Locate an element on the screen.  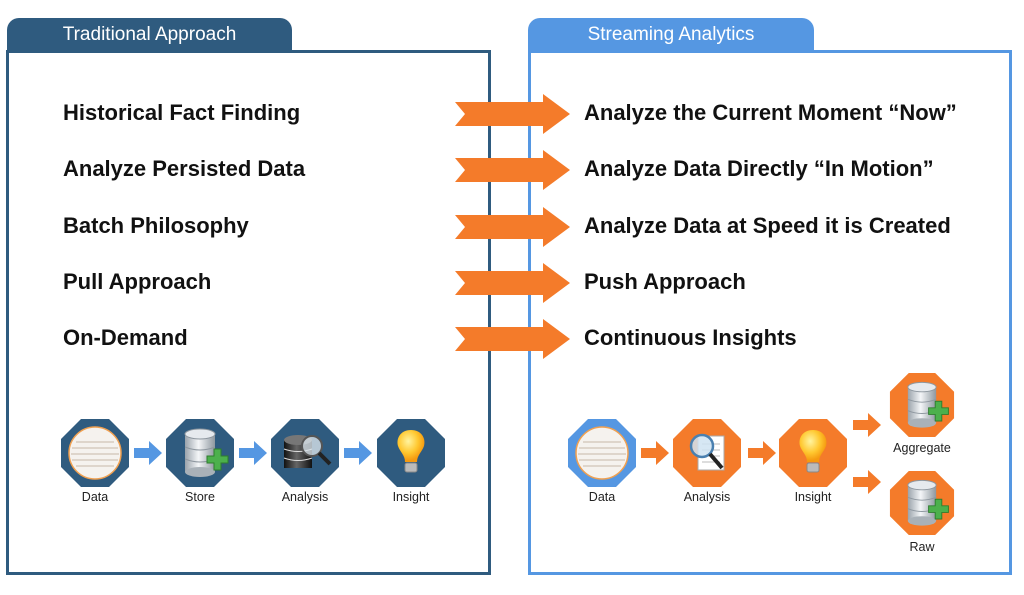
traditional-item: Batch Philosophy is located at coordinates (156, 225).